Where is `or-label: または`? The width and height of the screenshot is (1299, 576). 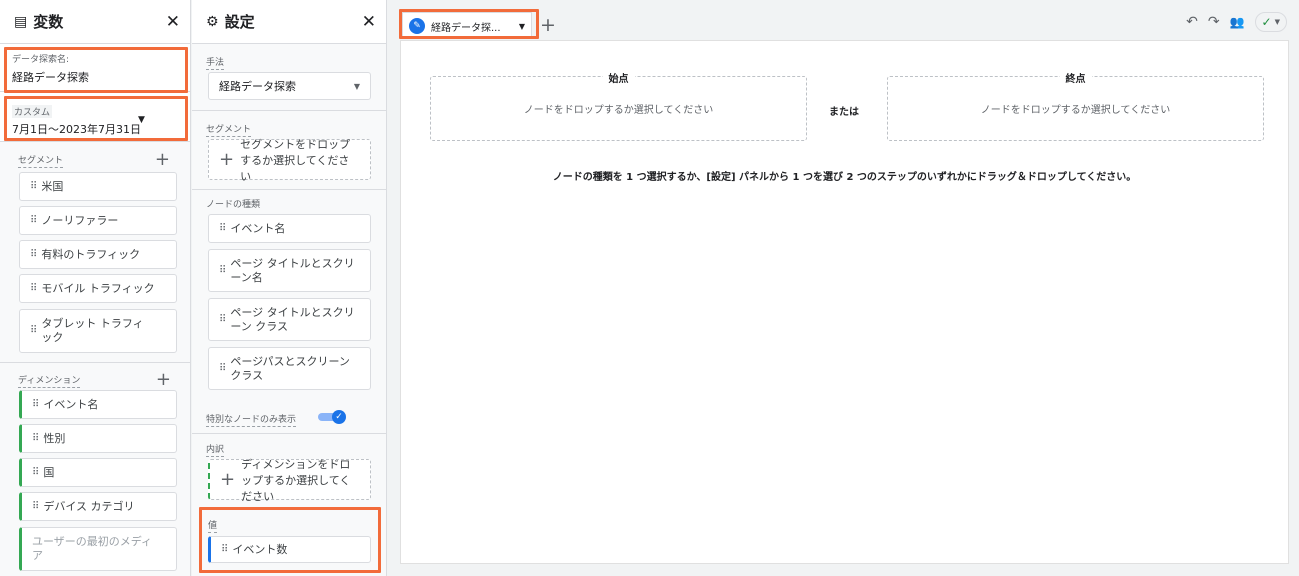 or-label: または is located at coordinates (844, 112).